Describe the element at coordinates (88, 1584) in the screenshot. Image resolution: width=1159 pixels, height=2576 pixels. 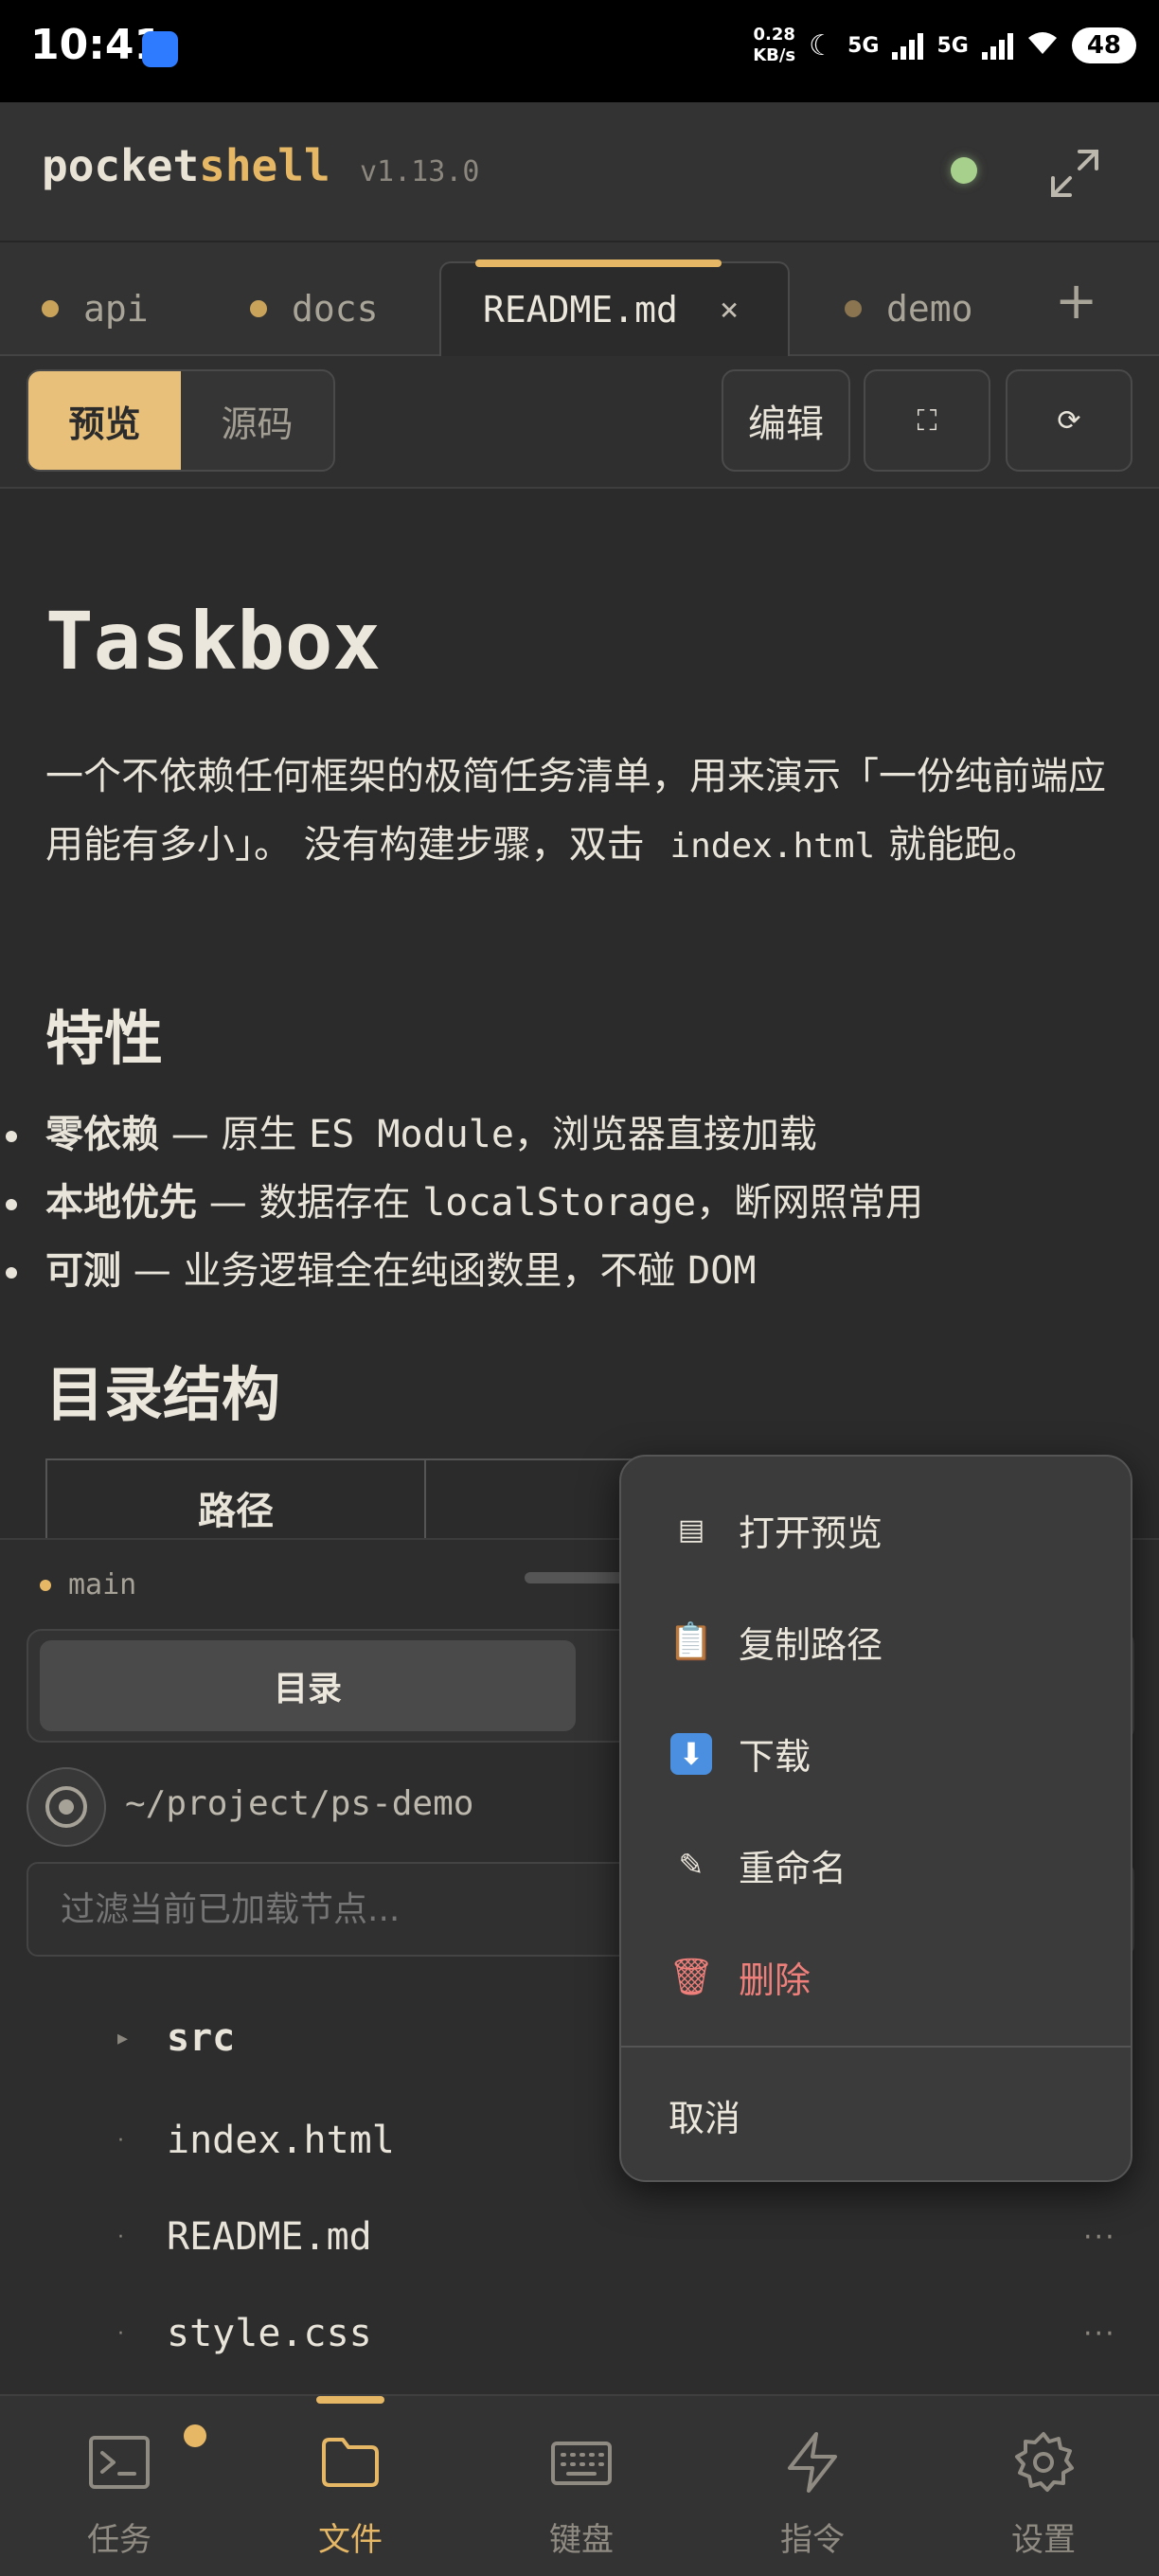
I see `branch-indicator: main` at that location.